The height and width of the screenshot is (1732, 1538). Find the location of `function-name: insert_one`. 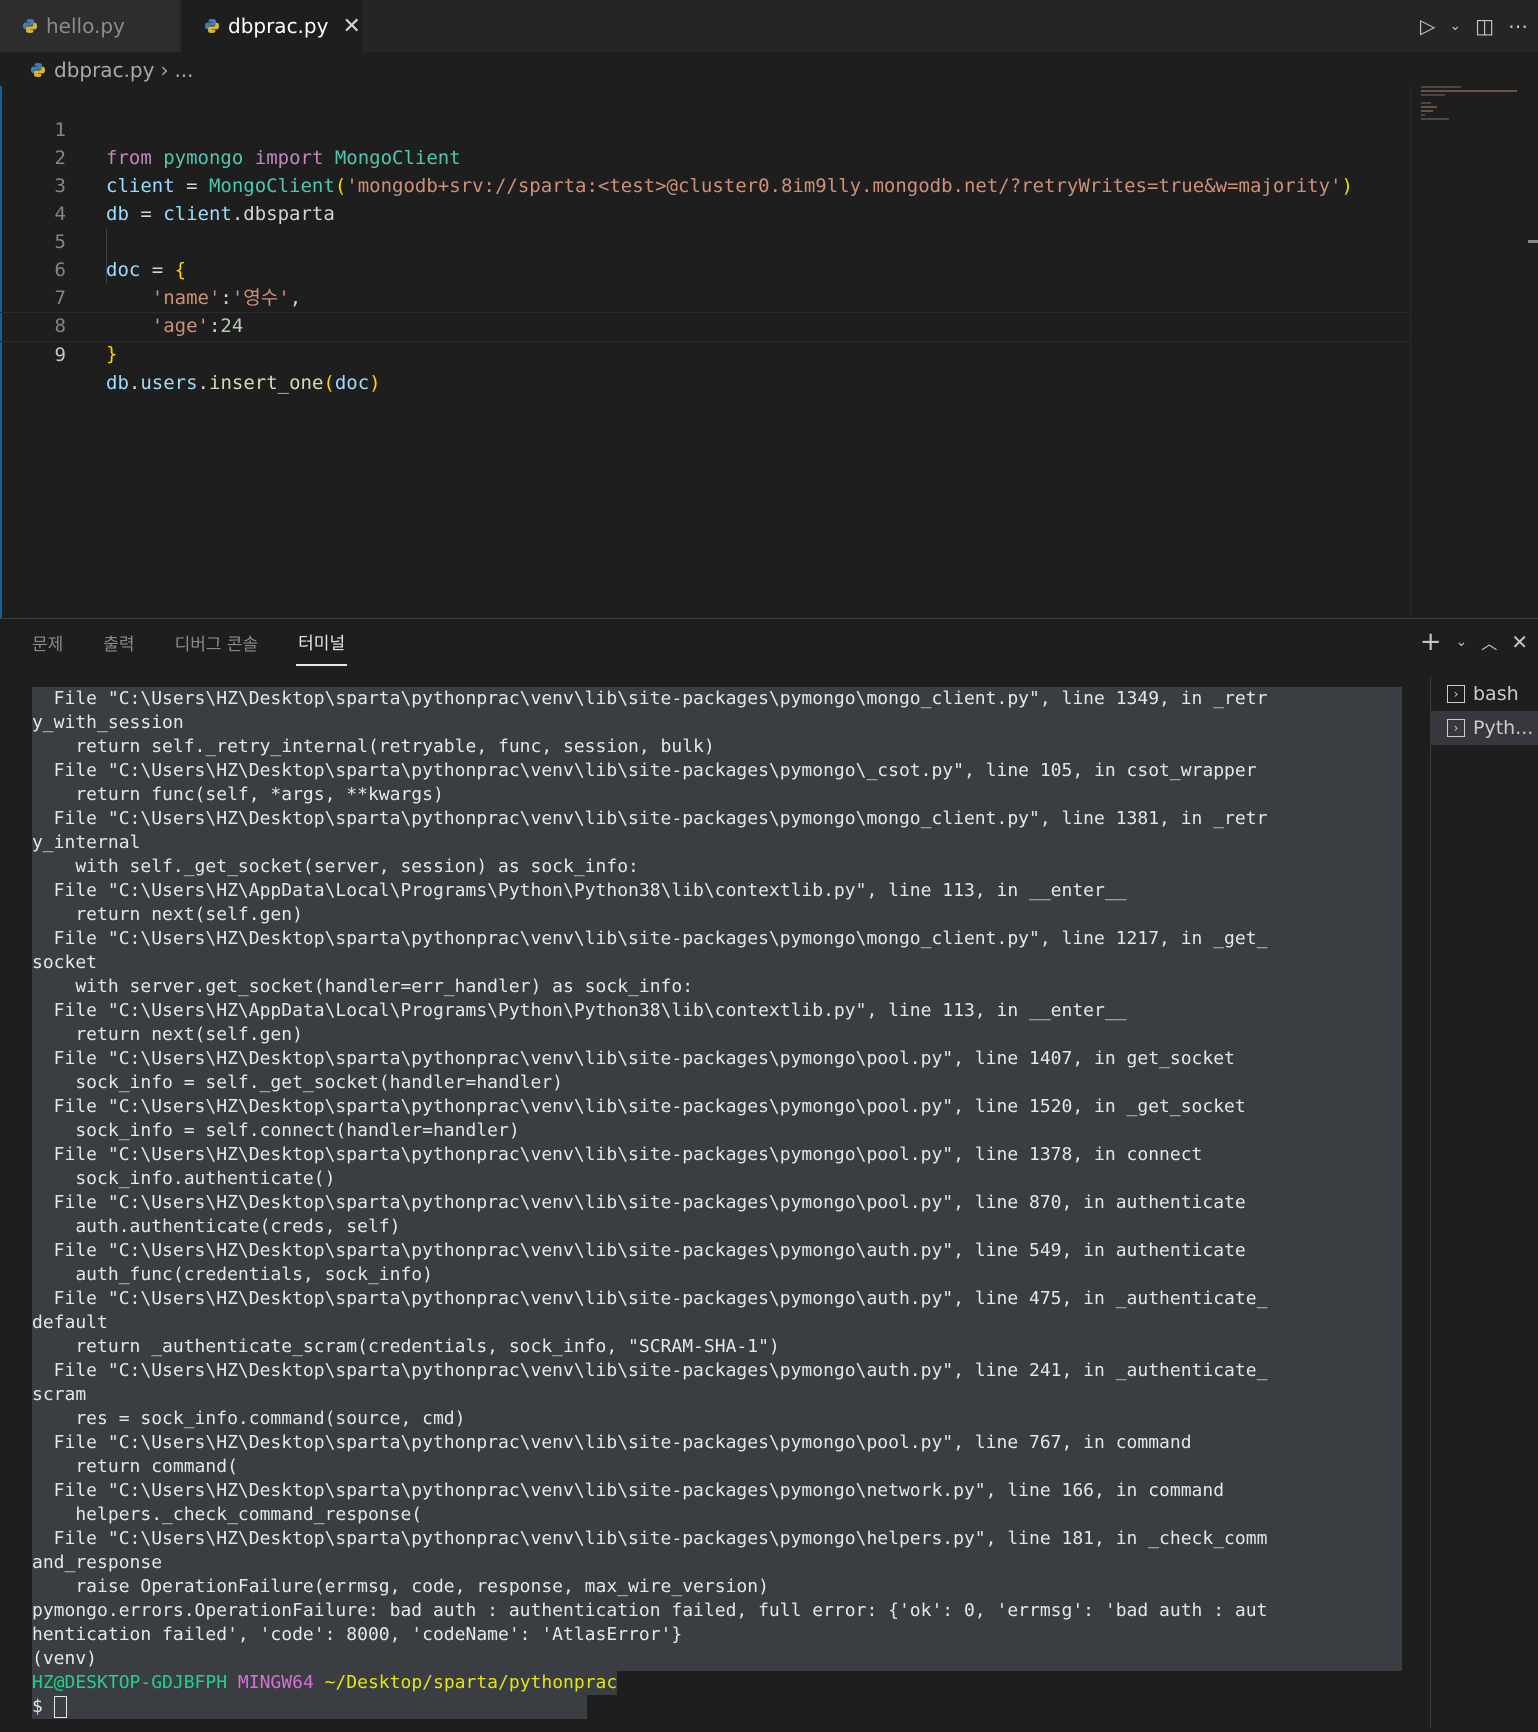

function-name: insert_one is located at coordinates (266, 383).